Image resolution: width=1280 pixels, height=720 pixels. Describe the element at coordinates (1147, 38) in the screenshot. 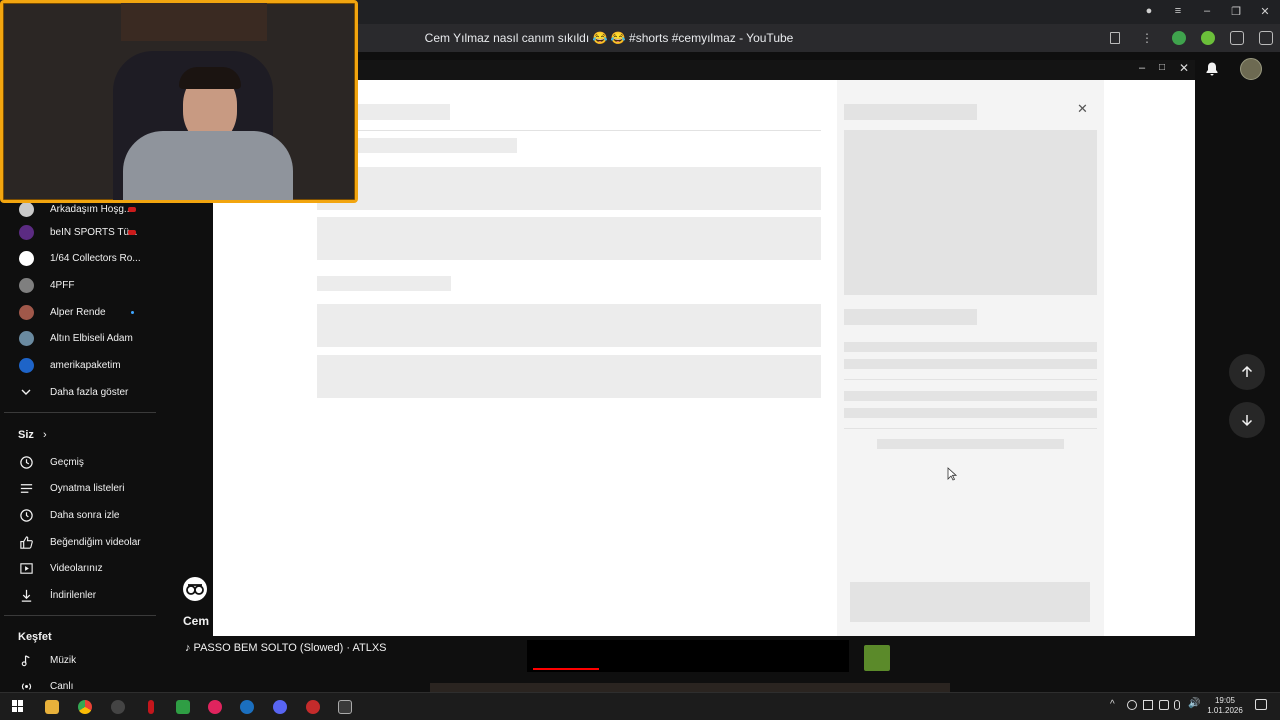

I see `more-options-icon: ⋮` at that location.